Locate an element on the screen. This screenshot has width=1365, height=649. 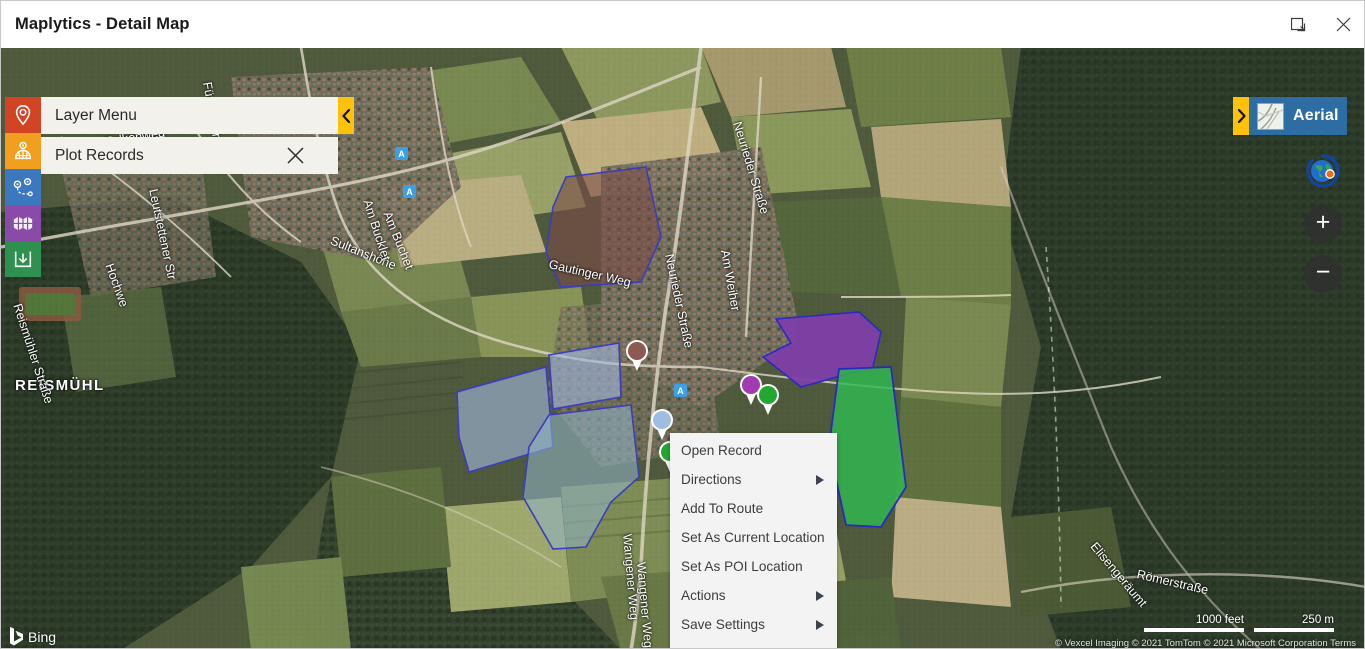
scale-feet-line is located at coordinates (1194, 630).